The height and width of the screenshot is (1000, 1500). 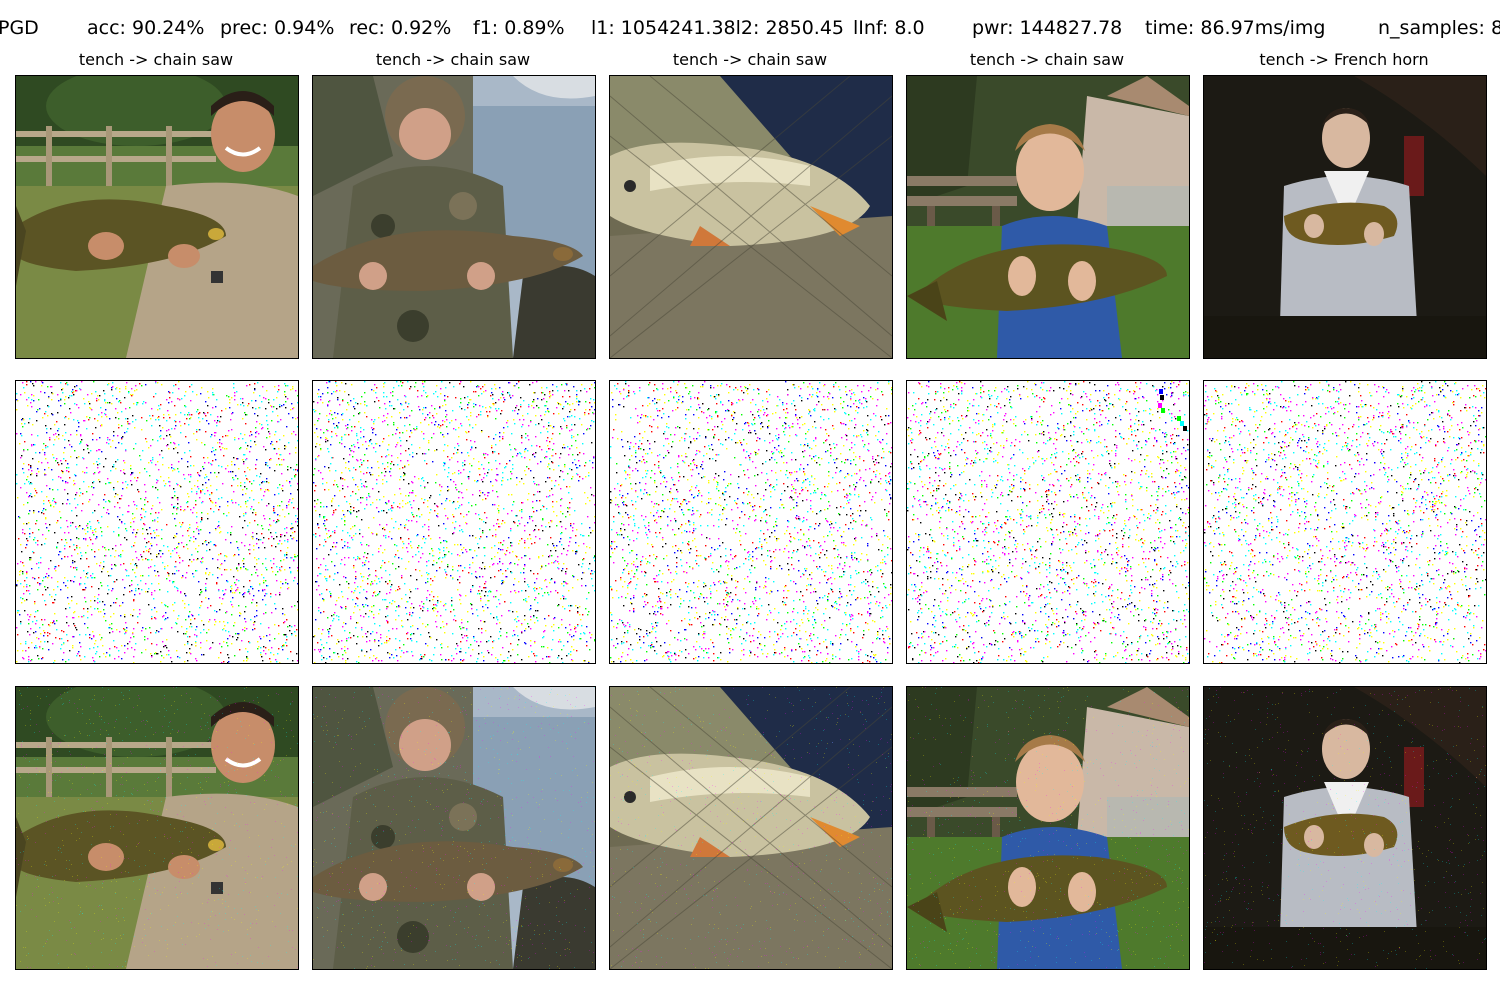 What do you see at coordinates (889, 28) in the screenshot?
I see `linf-metric: lInf: 8.0` at bounding box center [889, 28].